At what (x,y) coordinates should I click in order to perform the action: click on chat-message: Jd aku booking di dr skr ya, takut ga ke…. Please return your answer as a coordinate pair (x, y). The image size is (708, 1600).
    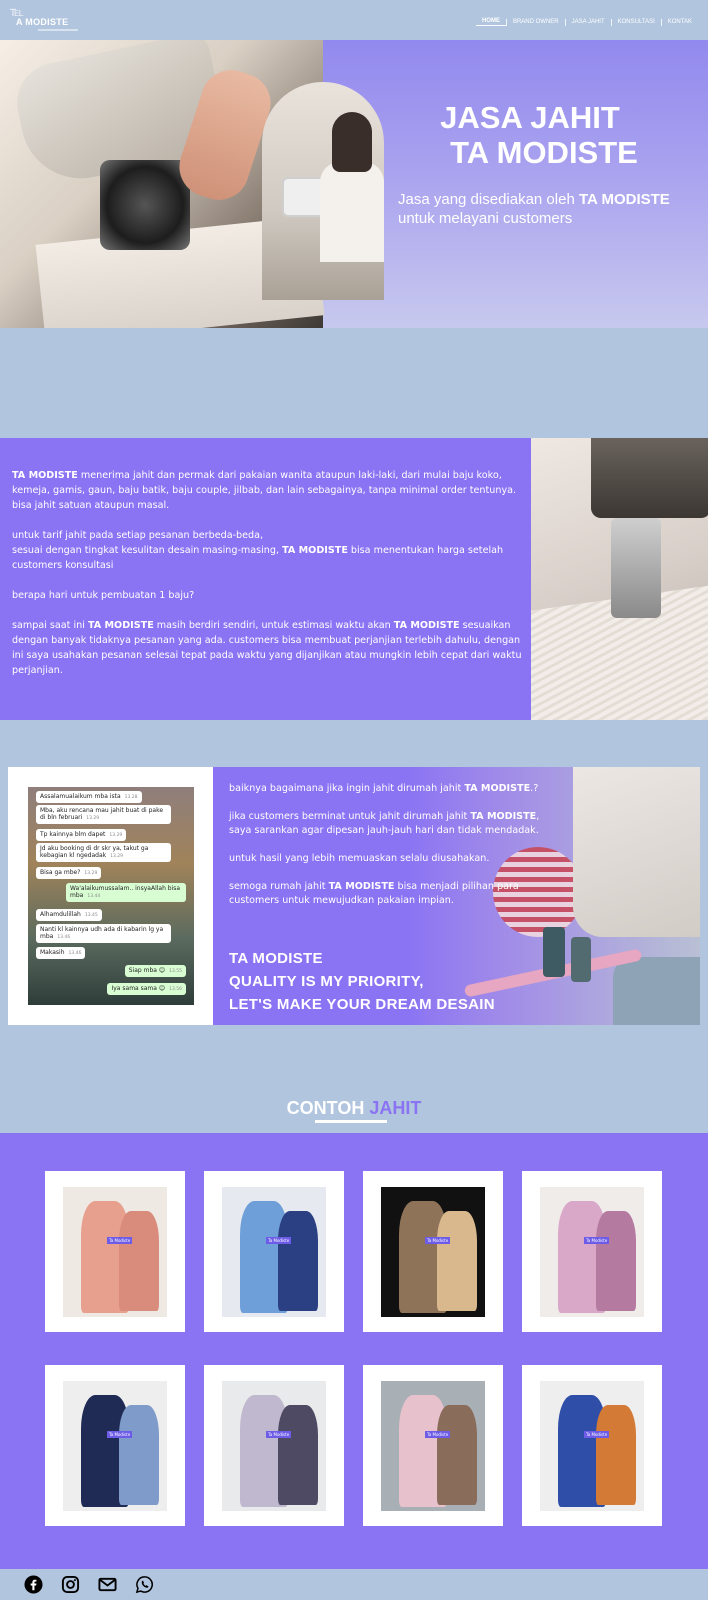
    Looking at the image, I should click on (103, 852).